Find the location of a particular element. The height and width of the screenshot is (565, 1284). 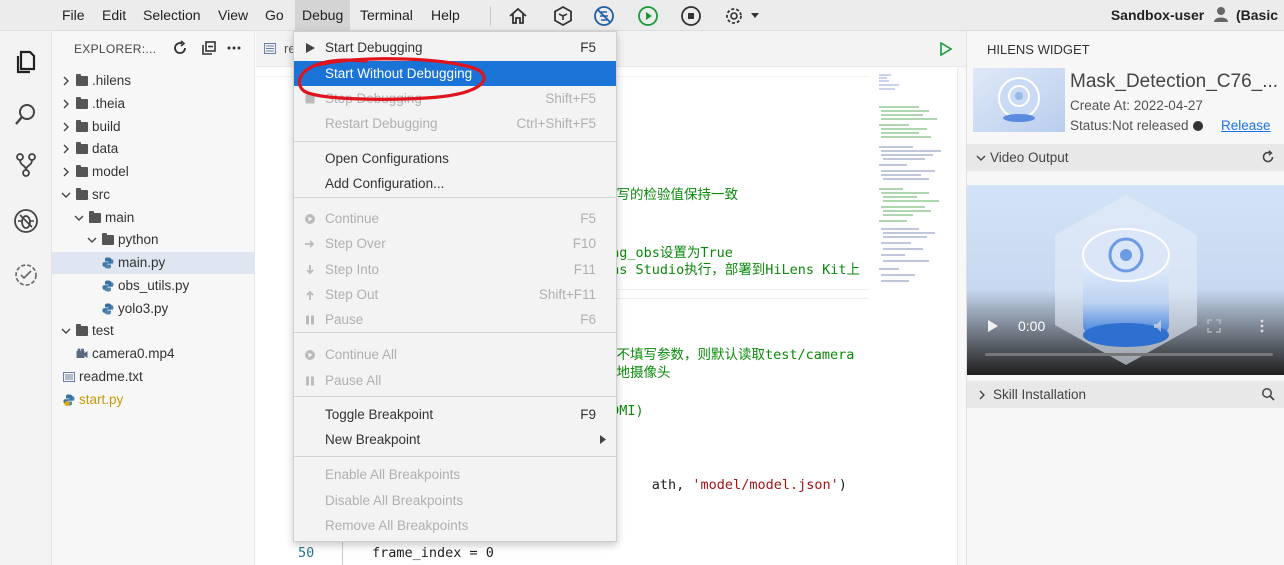

menu-item-label: Disable All Breakpoints is located at coordinates (394, 500).